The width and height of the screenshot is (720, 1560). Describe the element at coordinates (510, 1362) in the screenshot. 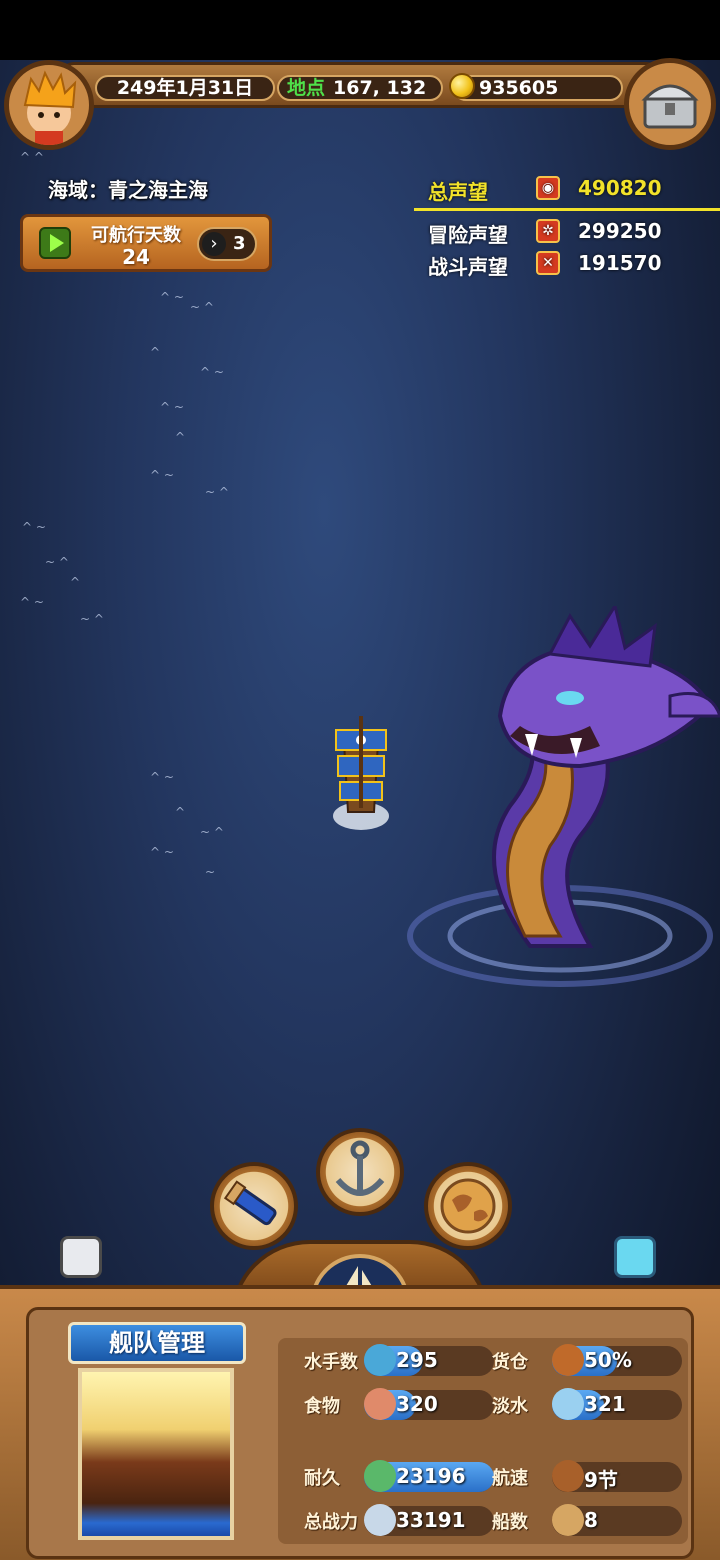

I see `stat-label: 货仓` at that location.